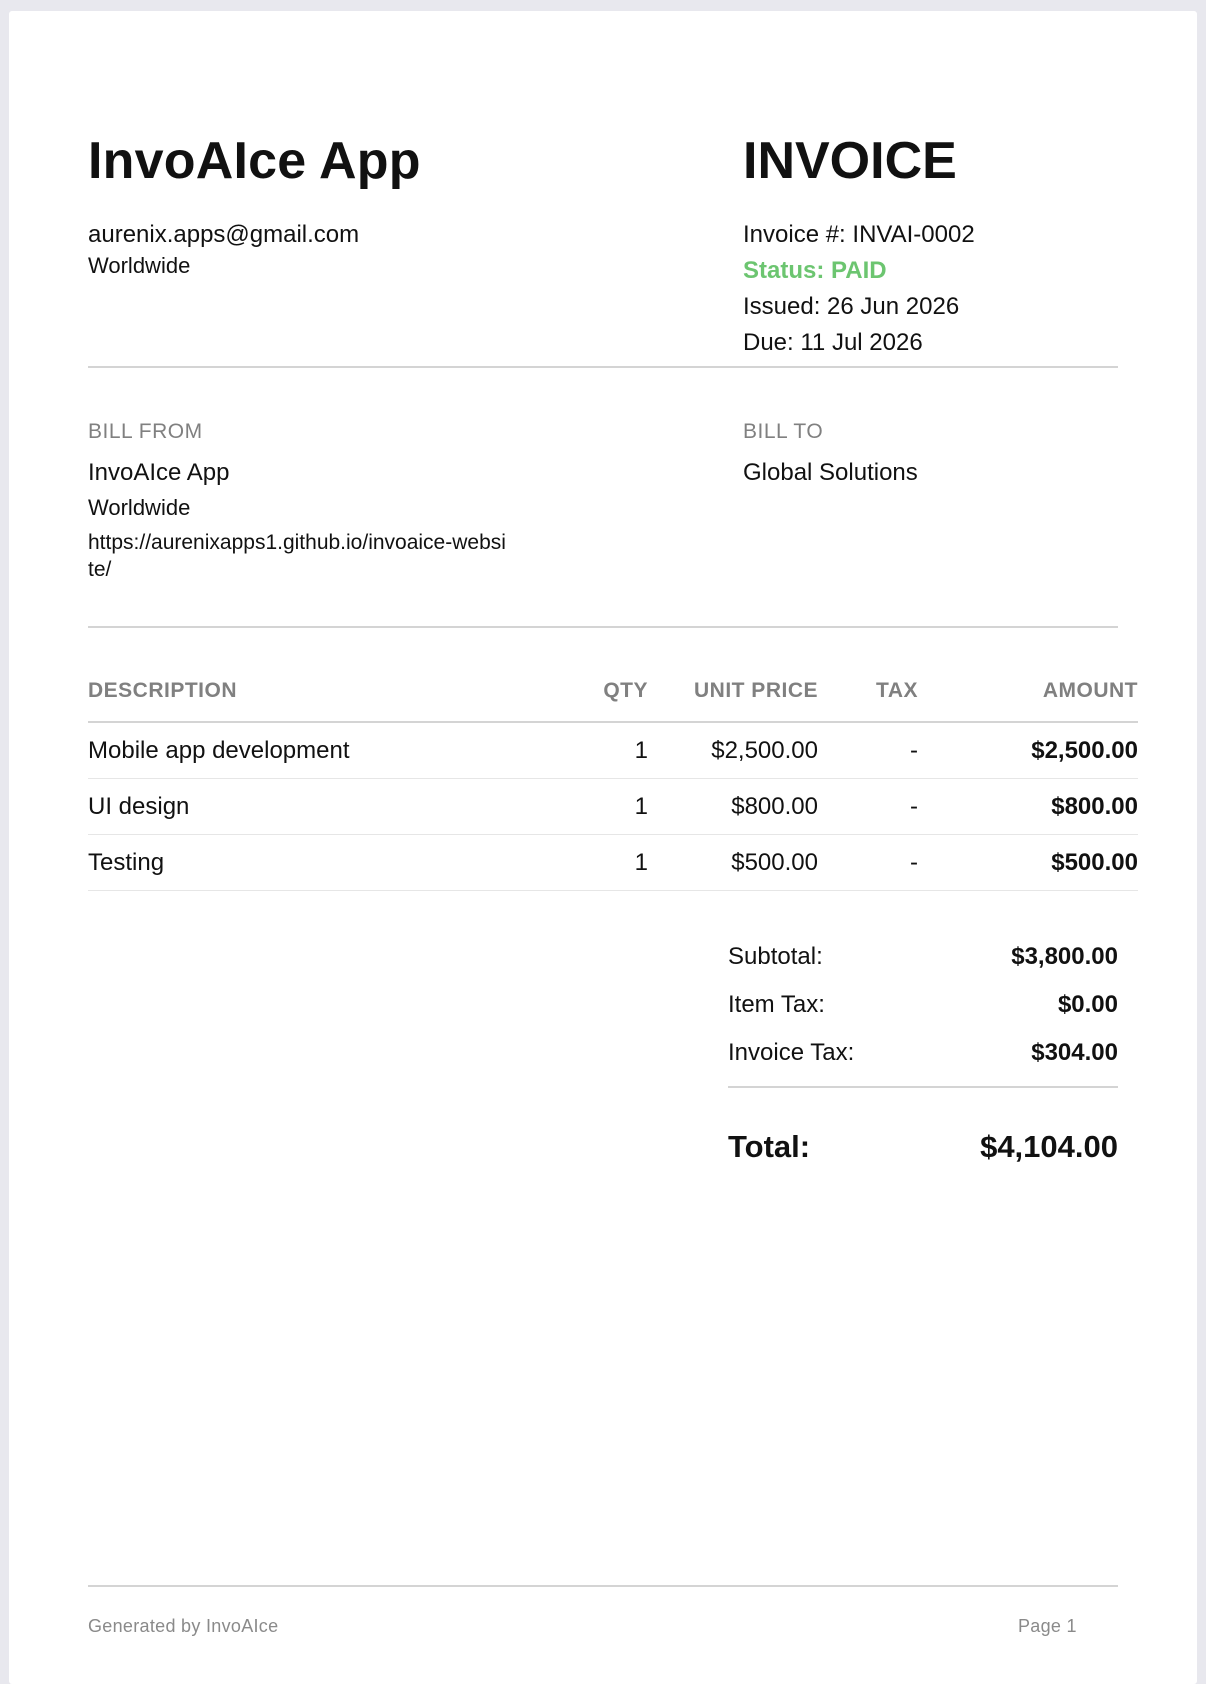 This screenshot has height=1684, width=1206. I want to click on footer-generated-by: Generated by InvoAIce, so click(183, 1626).